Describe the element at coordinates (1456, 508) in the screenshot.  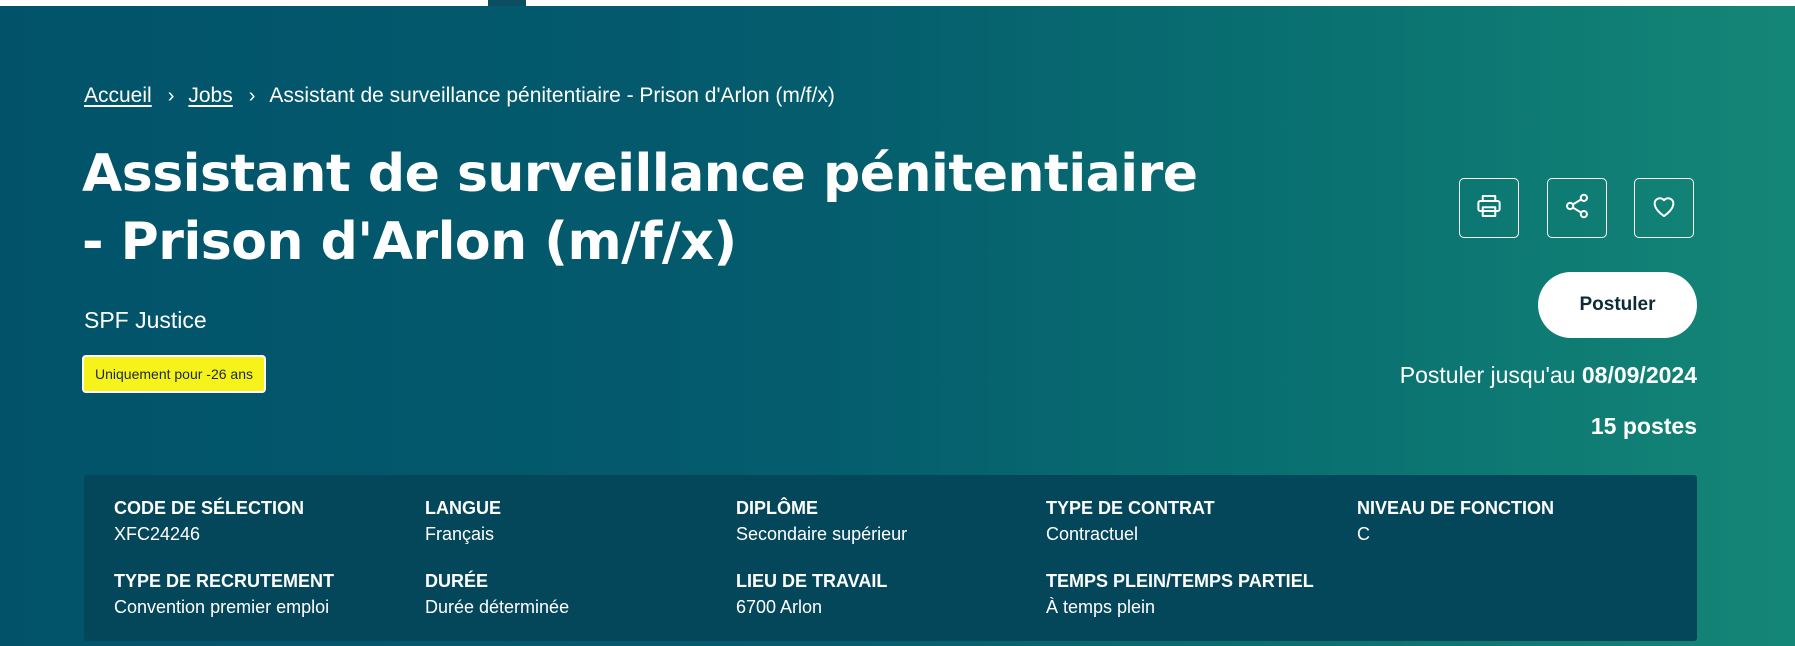
I see `detail-label: NIVEAU DE FONCTION` at that location.